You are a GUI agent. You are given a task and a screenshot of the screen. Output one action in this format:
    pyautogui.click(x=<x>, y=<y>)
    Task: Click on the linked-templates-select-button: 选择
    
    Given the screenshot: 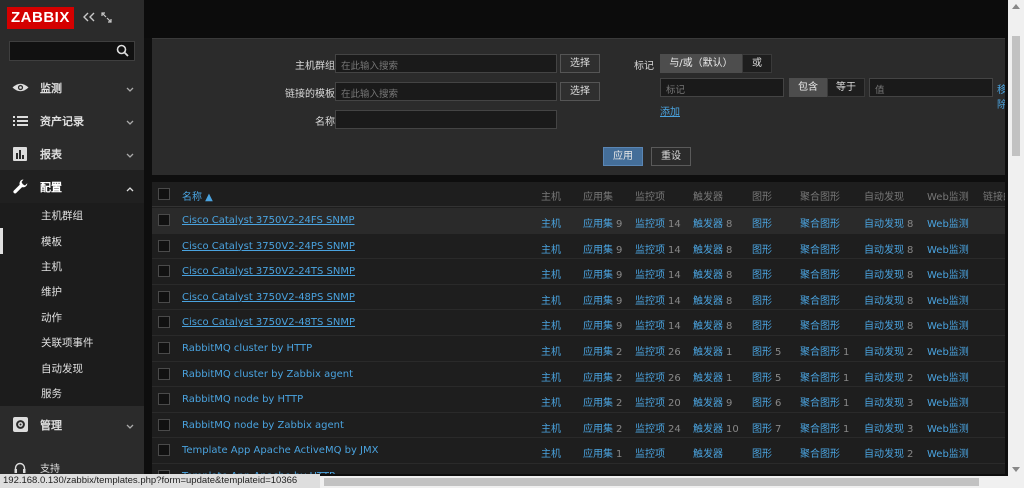 What is the action you would take?
    pyautogui.click(x=580, y=91)
    